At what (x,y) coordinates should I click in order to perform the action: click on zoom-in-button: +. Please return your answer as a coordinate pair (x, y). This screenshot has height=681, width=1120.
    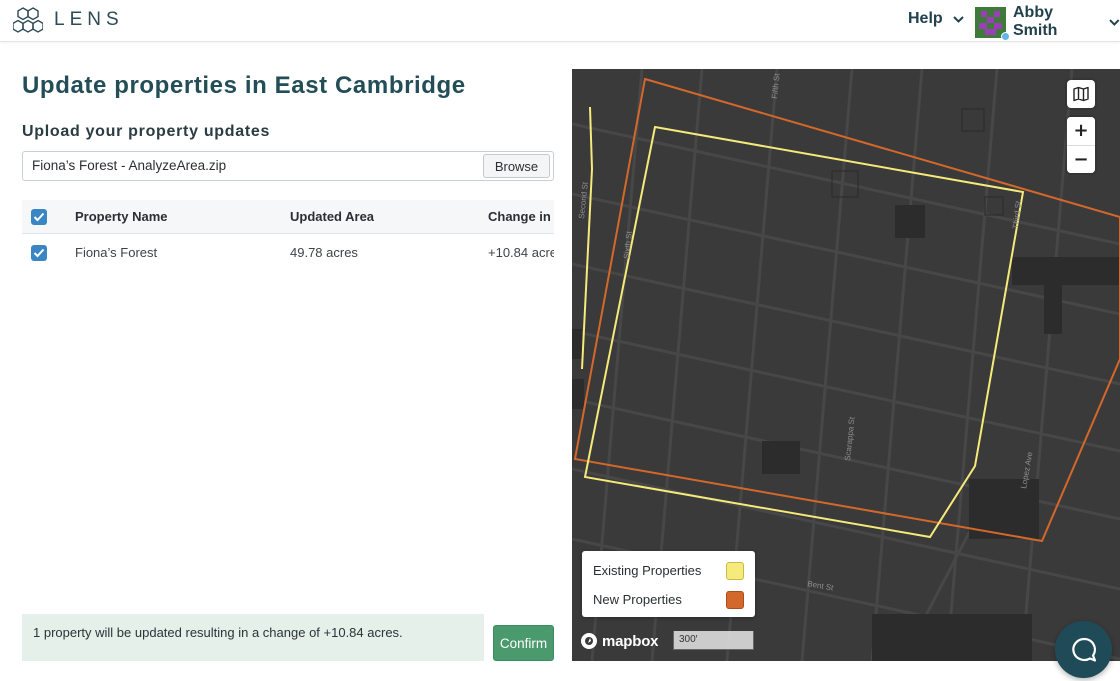
    Looking at the image, I should click on (1081, 131).